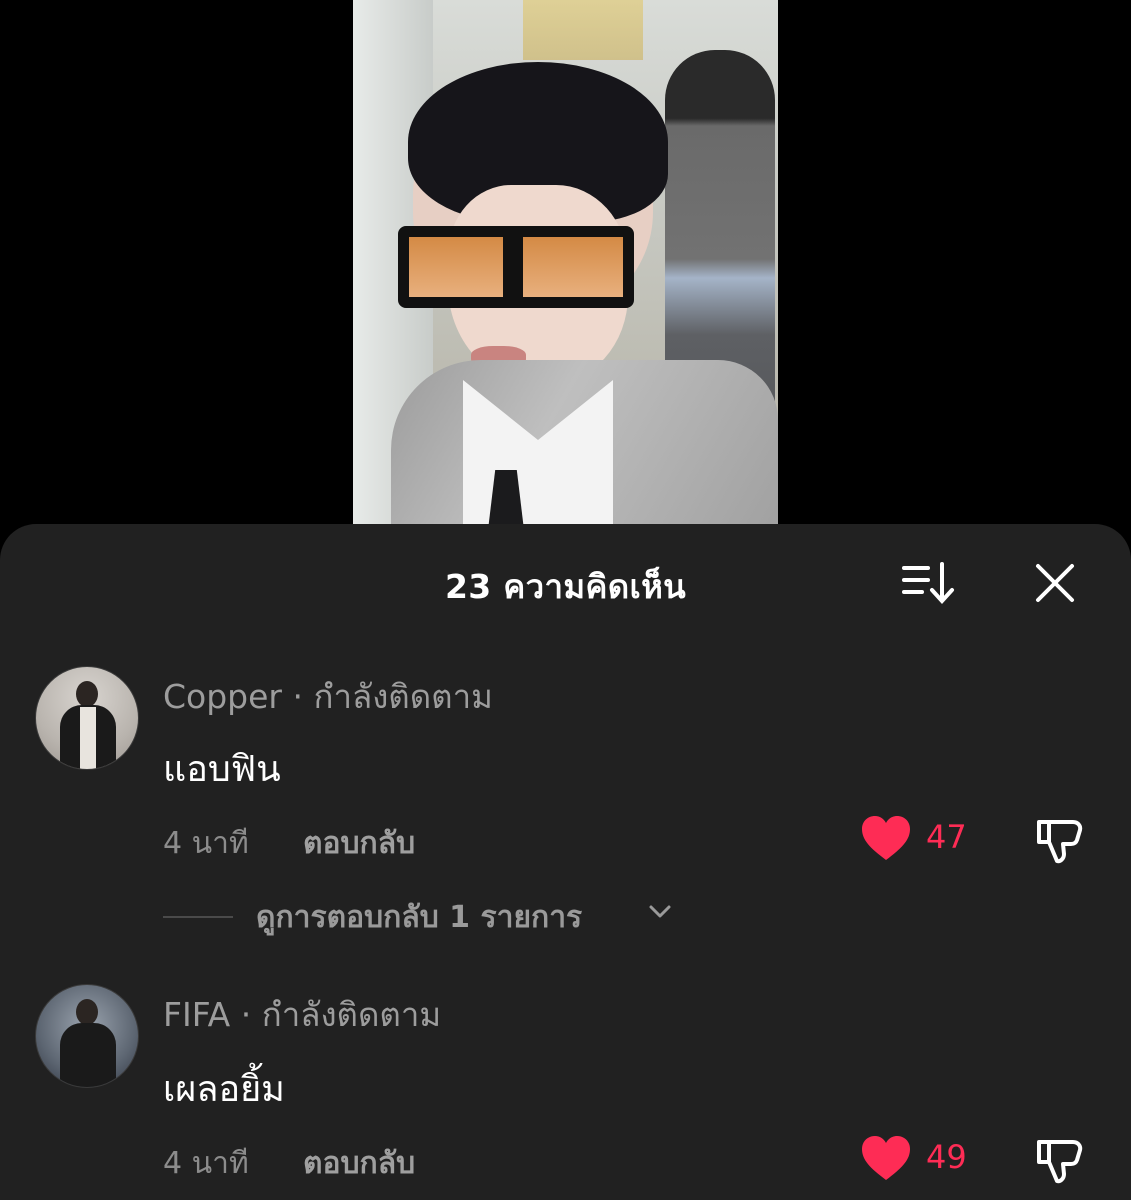  Describe the element at coordinates (660, 911) in the screenshot. I see `chevron-down-icon` at that location.